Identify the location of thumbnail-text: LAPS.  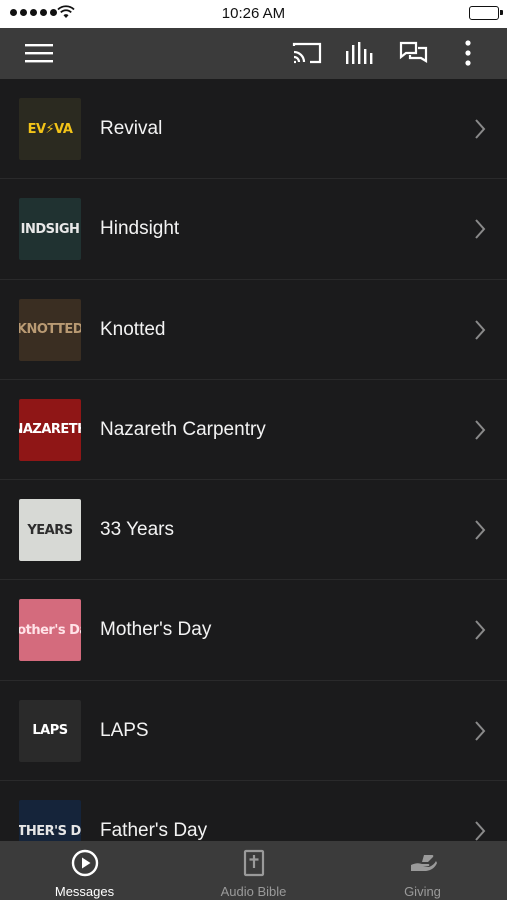
(50, 731).